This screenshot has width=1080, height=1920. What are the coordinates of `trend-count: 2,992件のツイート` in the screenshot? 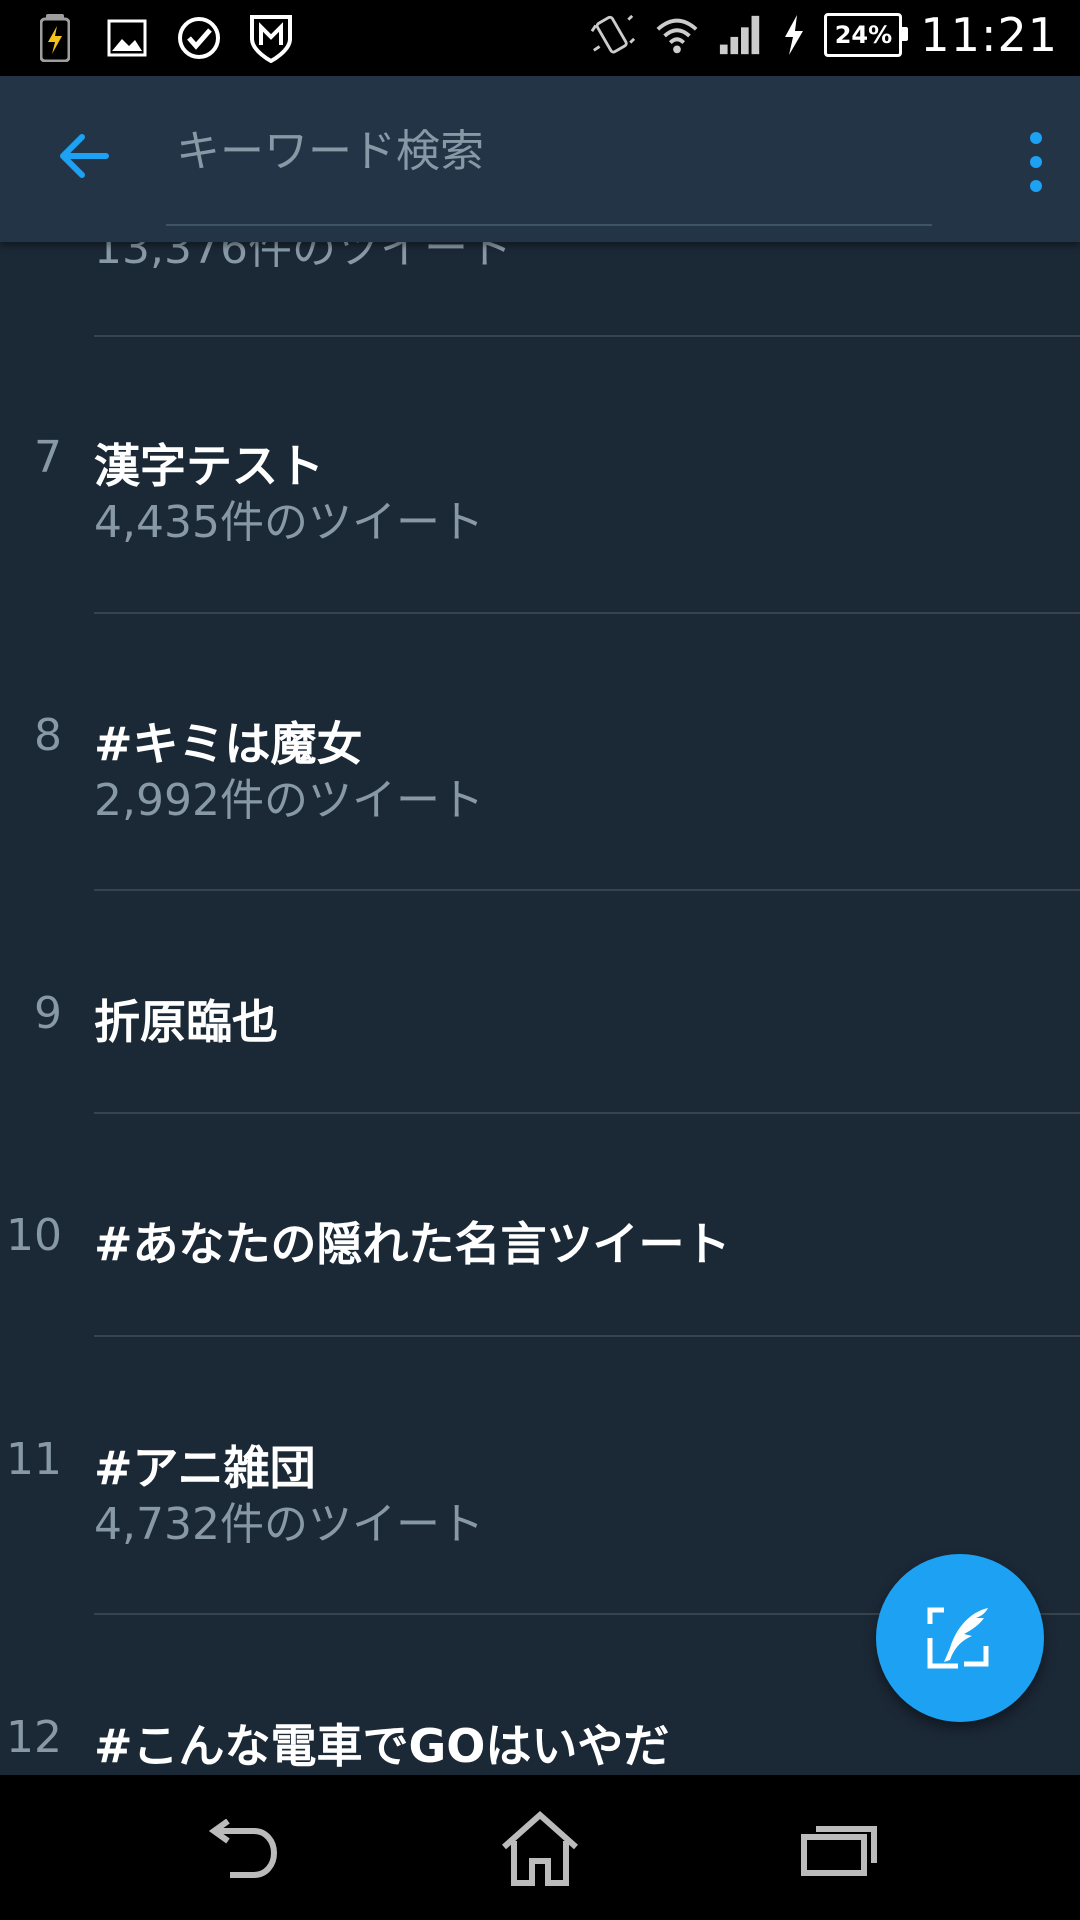 It's located at (289, 800).